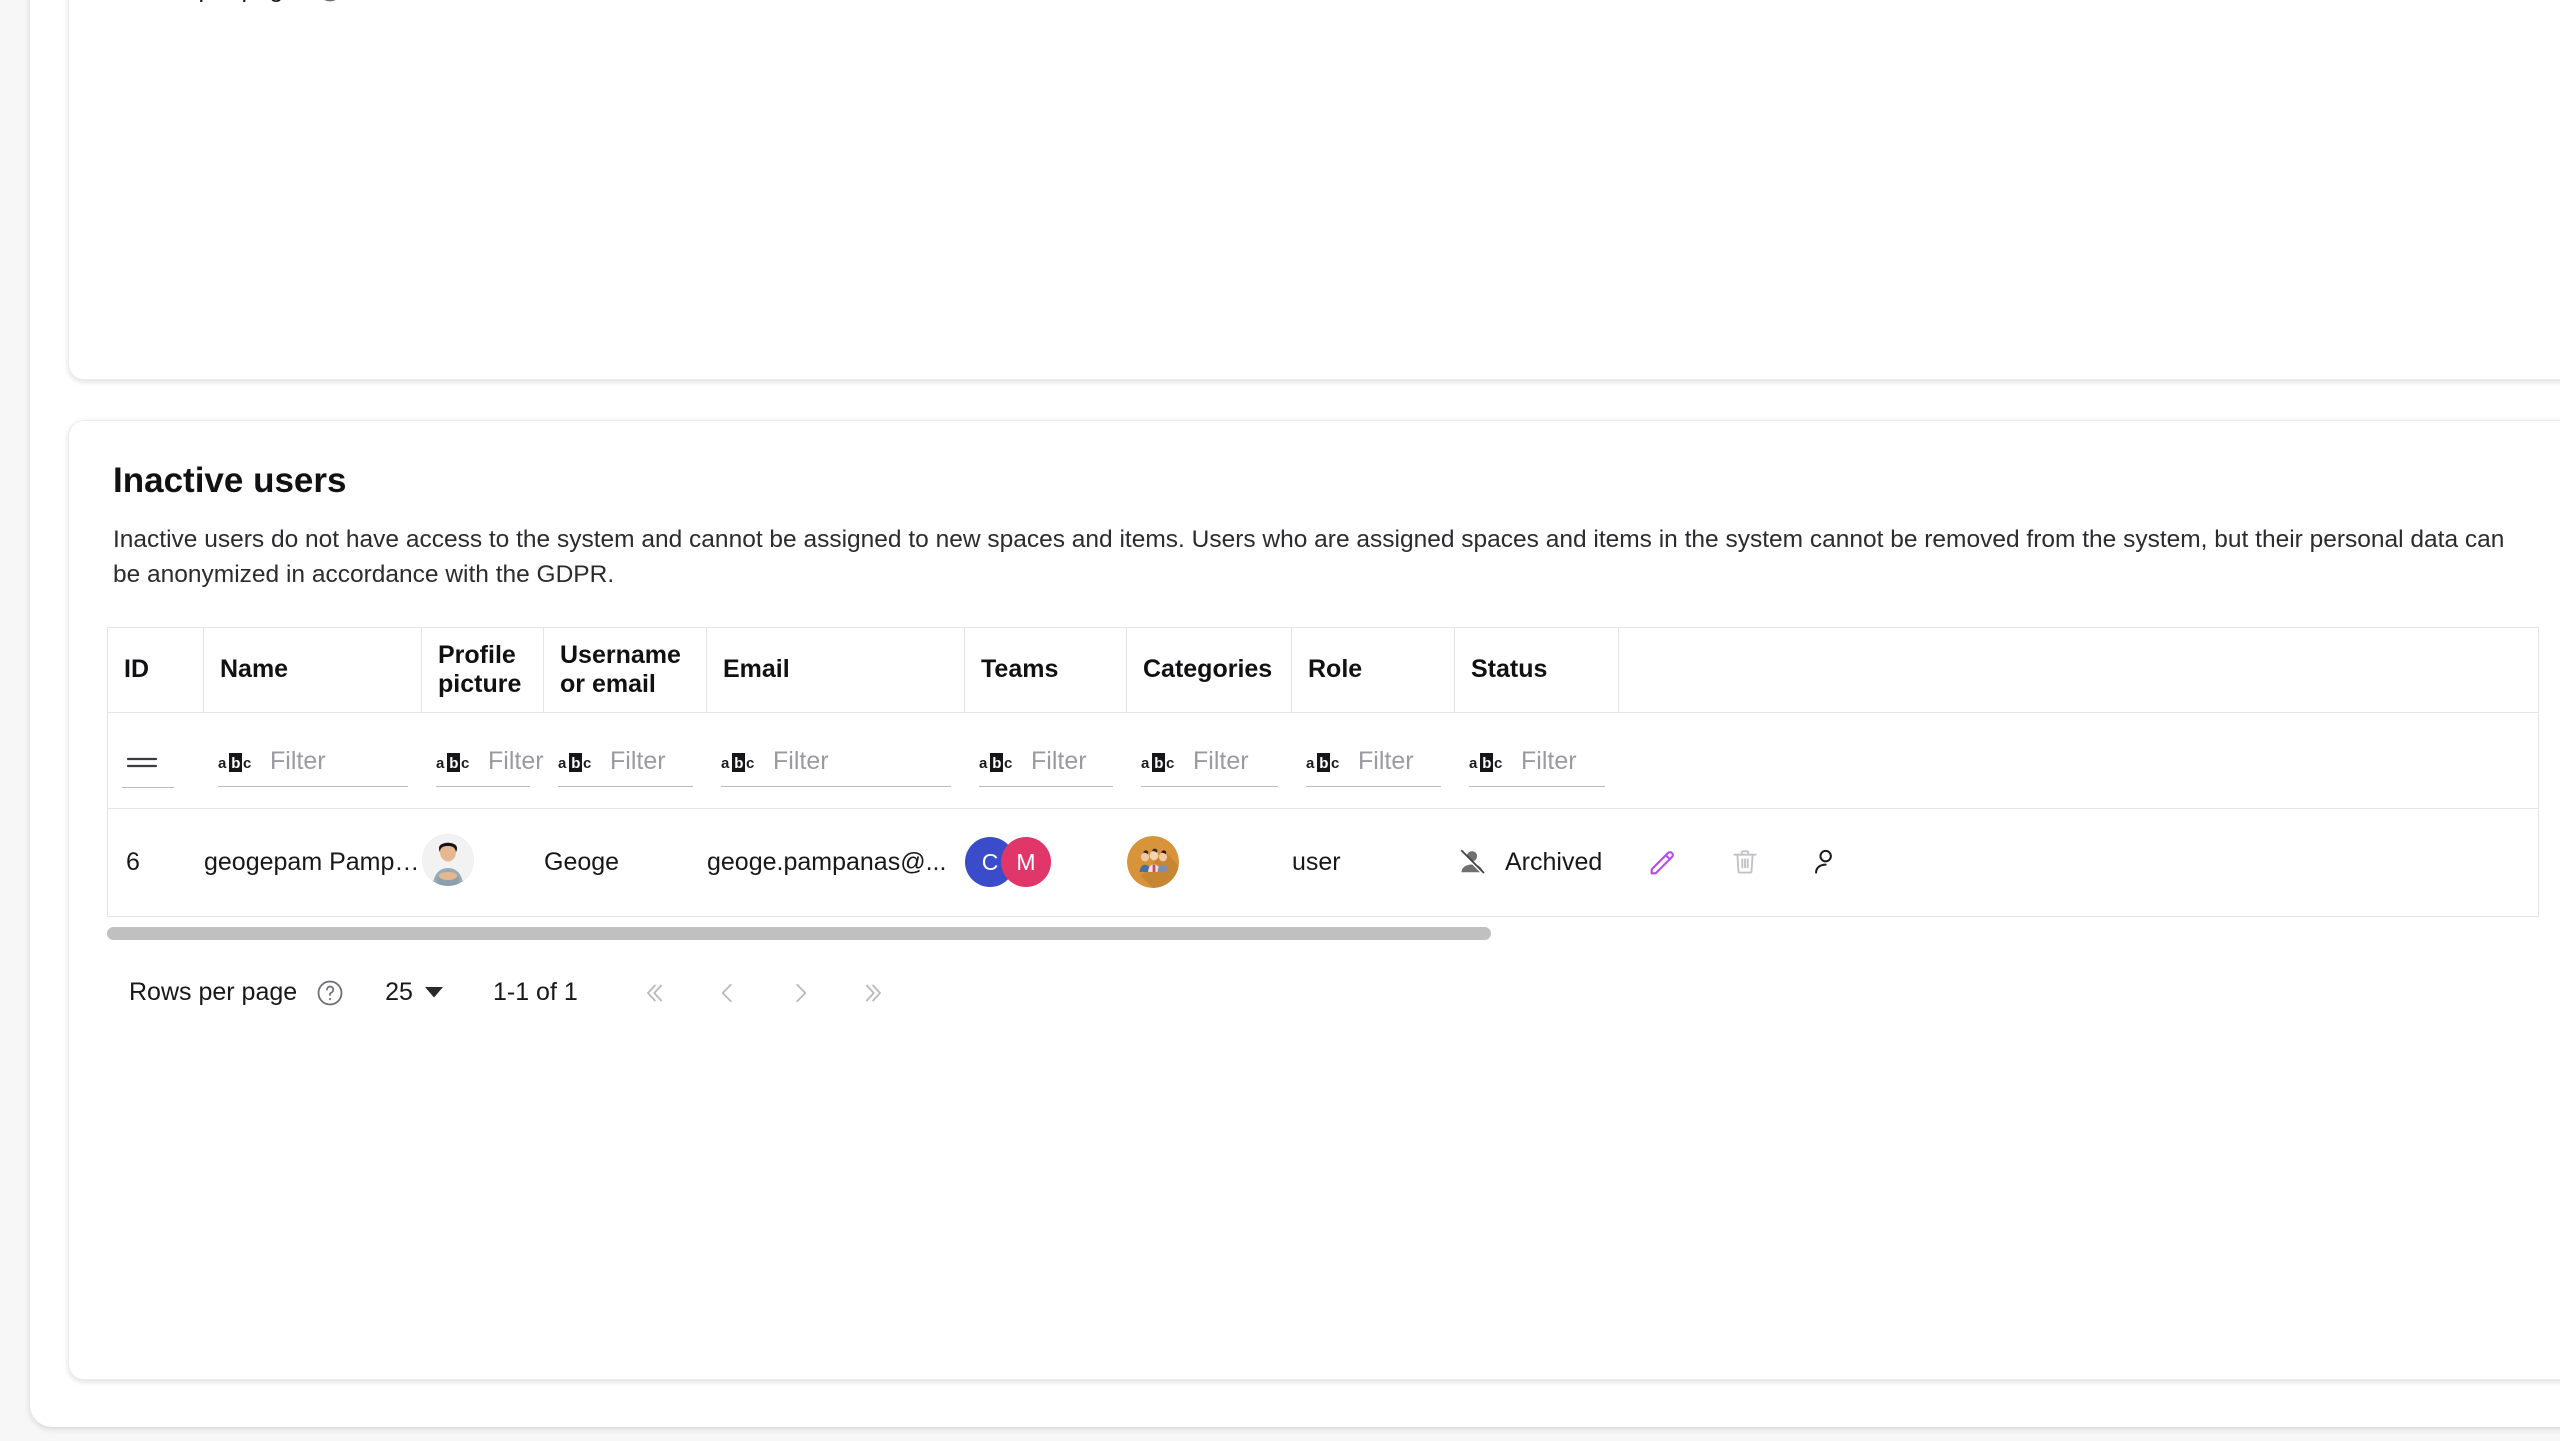 Image resolution: width=2560 pixels, height=1441 pixels. I want to click on filter-cell-3: a b c Filter, so click(625, 760).